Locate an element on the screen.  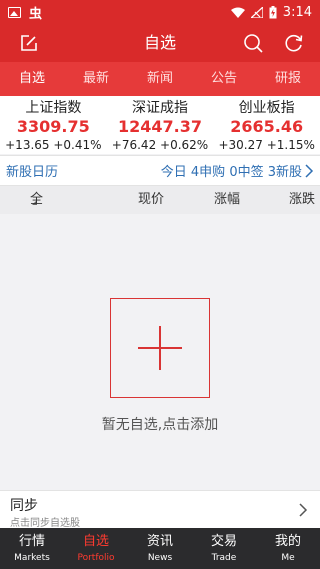
sync-title: 同步 is located at coordinates (24, 506).